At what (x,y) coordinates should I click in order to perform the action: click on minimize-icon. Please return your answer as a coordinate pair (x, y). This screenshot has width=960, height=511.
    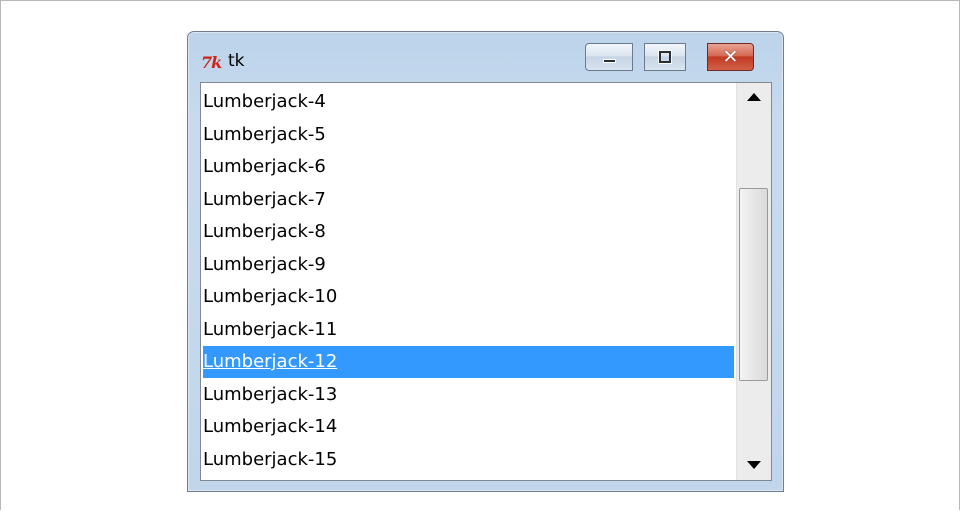
    Looking at the image, I should click on (609, 61).